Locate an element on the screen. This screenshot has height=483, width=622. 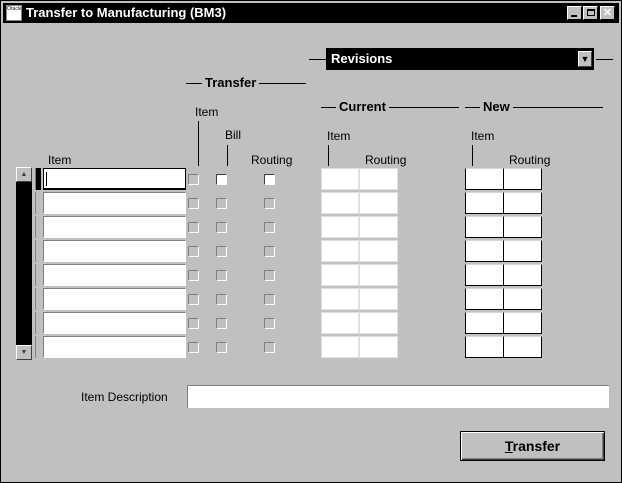
close-button: ✕ is located at coordinates (607, 13).